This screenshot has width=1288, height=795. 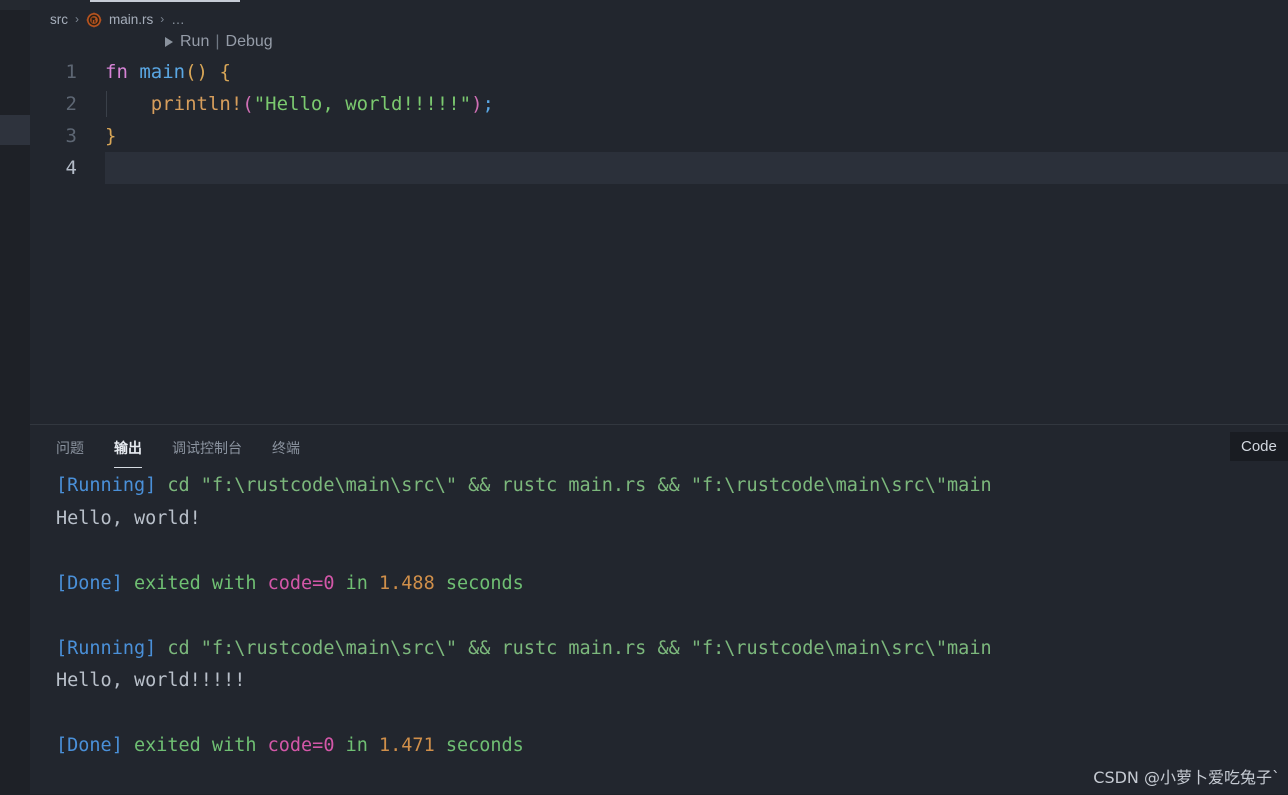 I want to click on code-line-content: }, so click(x=696, y=136).